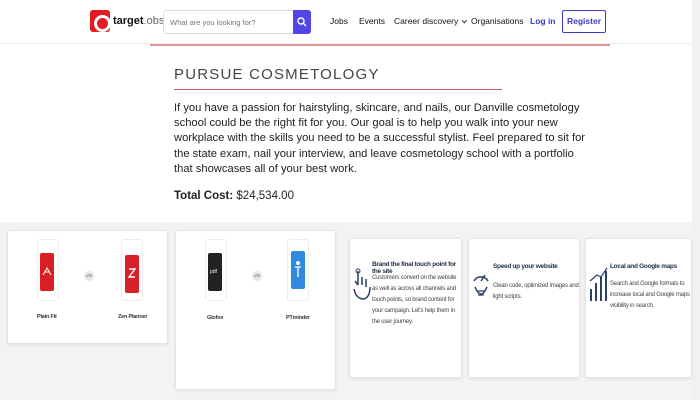 The image size is (700, 400). Describe the element at coordinates (47, 317) in the screenshot. I see `comparison-left-name: Plain Fit` at that location.